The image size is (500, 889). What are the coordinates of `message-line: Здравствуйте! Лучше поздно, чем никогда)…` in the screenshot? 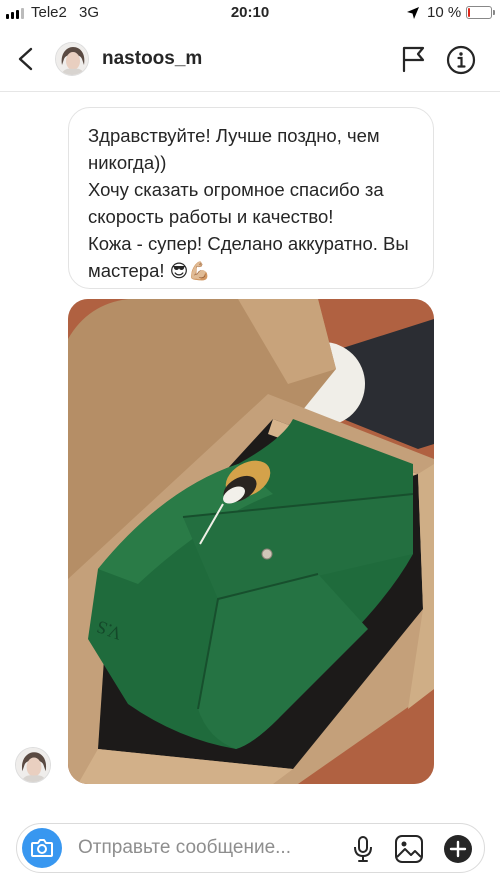 It's located at (234, 149).